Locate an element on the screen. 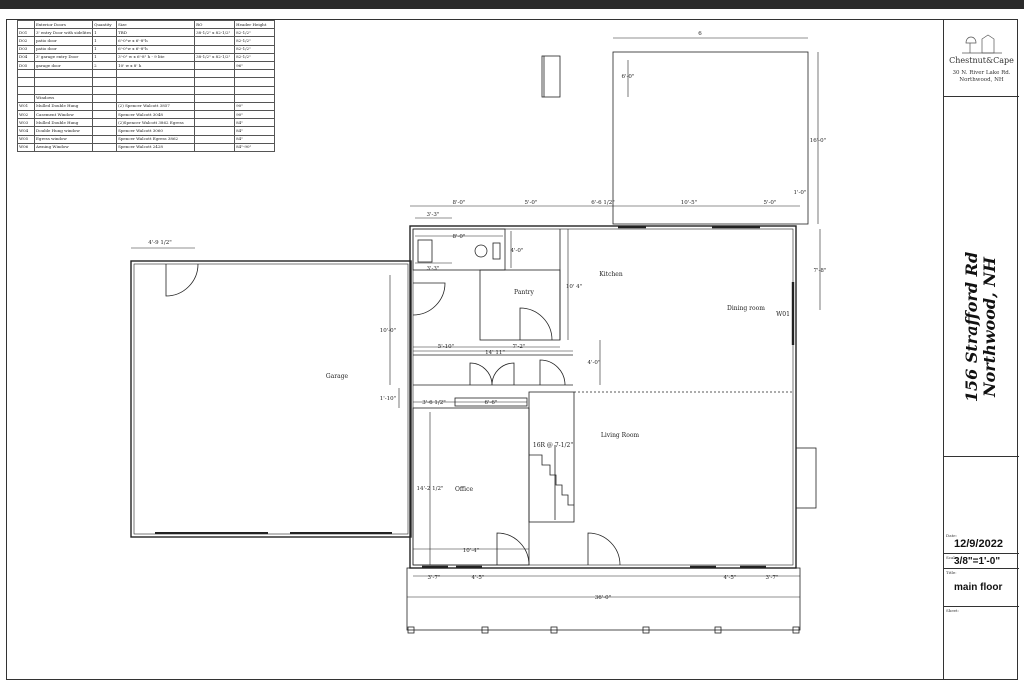  garage-walls is located at coordinates (271, 399).